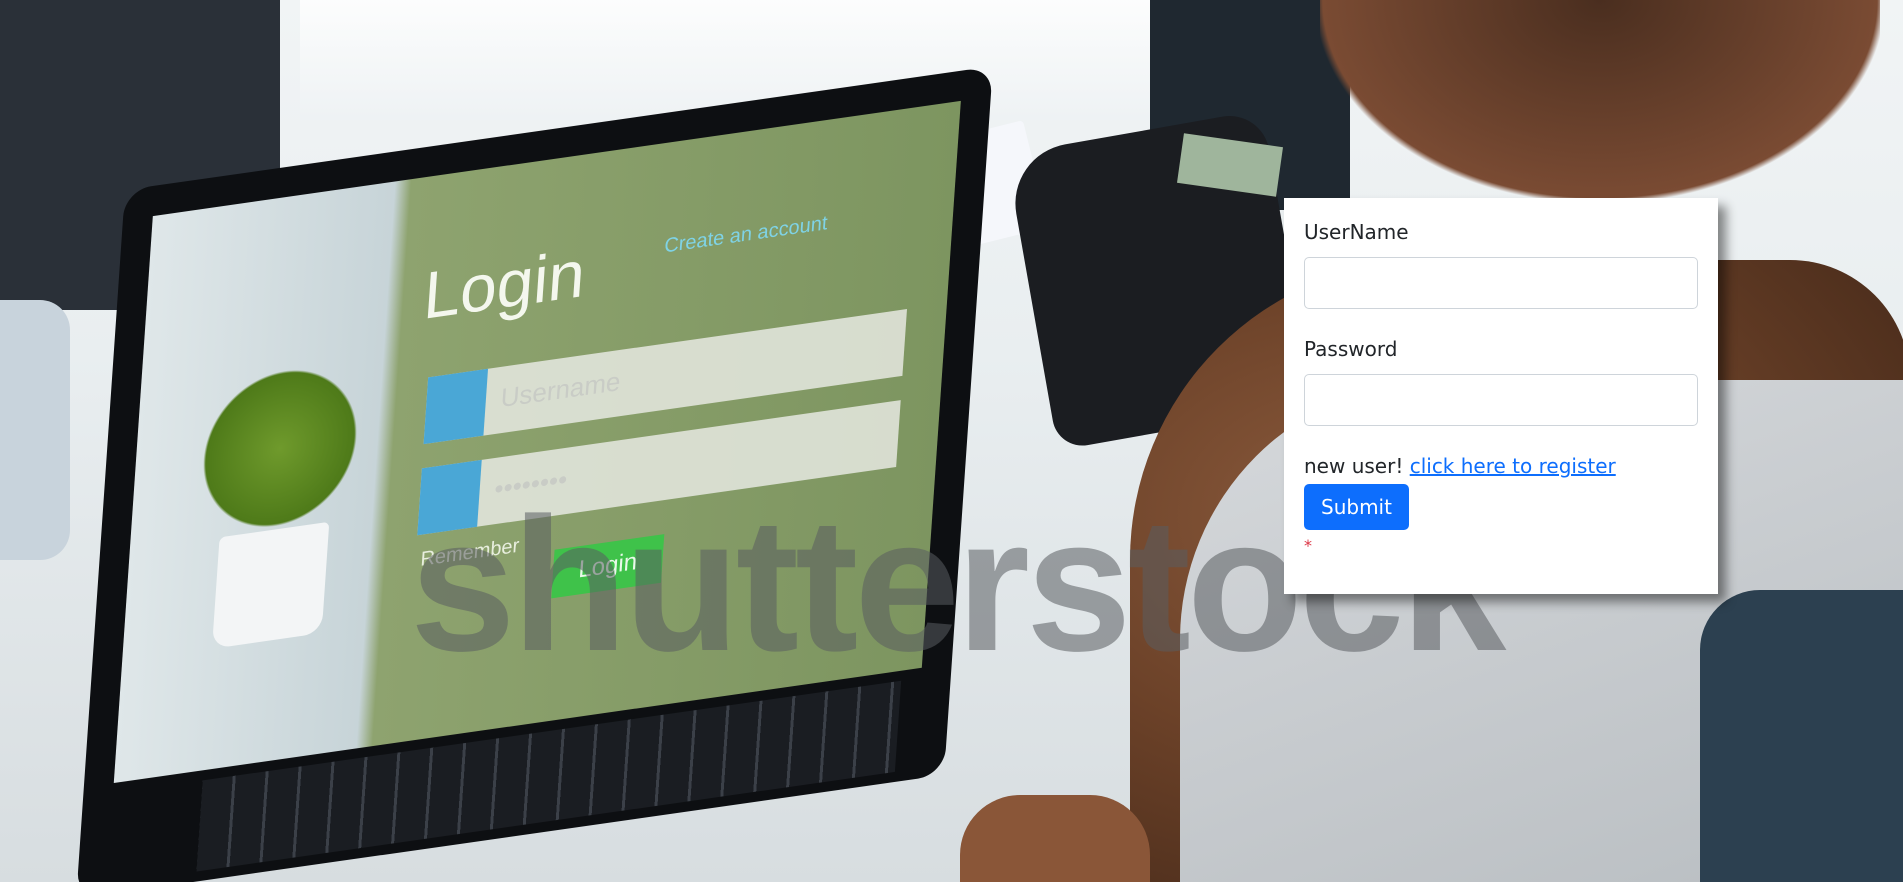  What do you see at coordinates (1308, 545) in the screenshot?
I see `required-marker: *` at bounding box center [1308, 545].